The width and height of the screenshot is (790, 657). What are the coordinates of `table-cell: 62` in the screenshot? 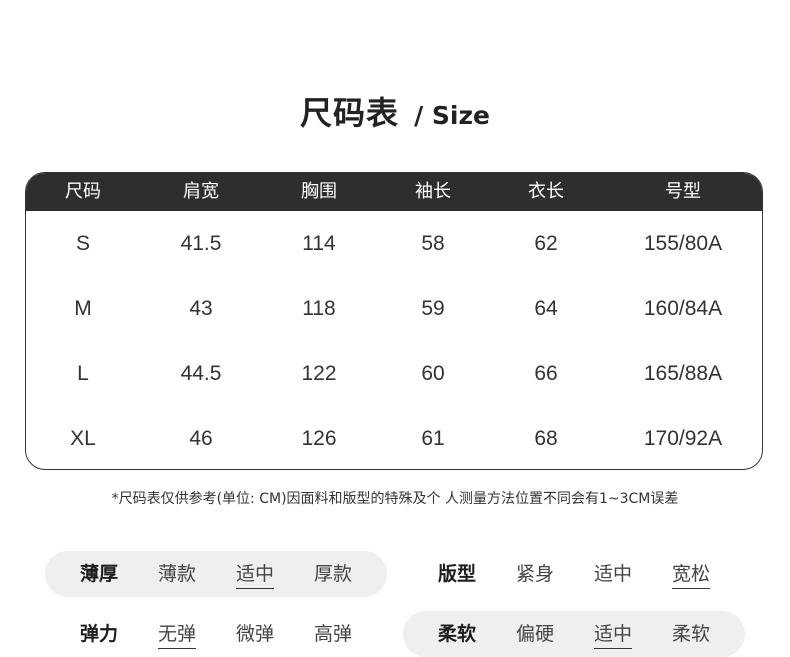 It's located at (546, 243).